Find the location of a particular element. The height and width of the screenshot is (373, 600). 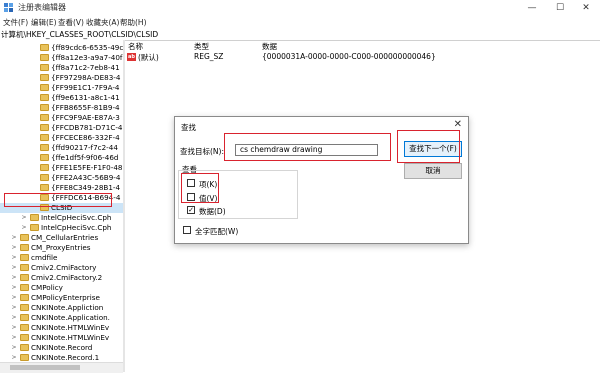

cancel-button: 取消 is located at coordinates (433, 171).